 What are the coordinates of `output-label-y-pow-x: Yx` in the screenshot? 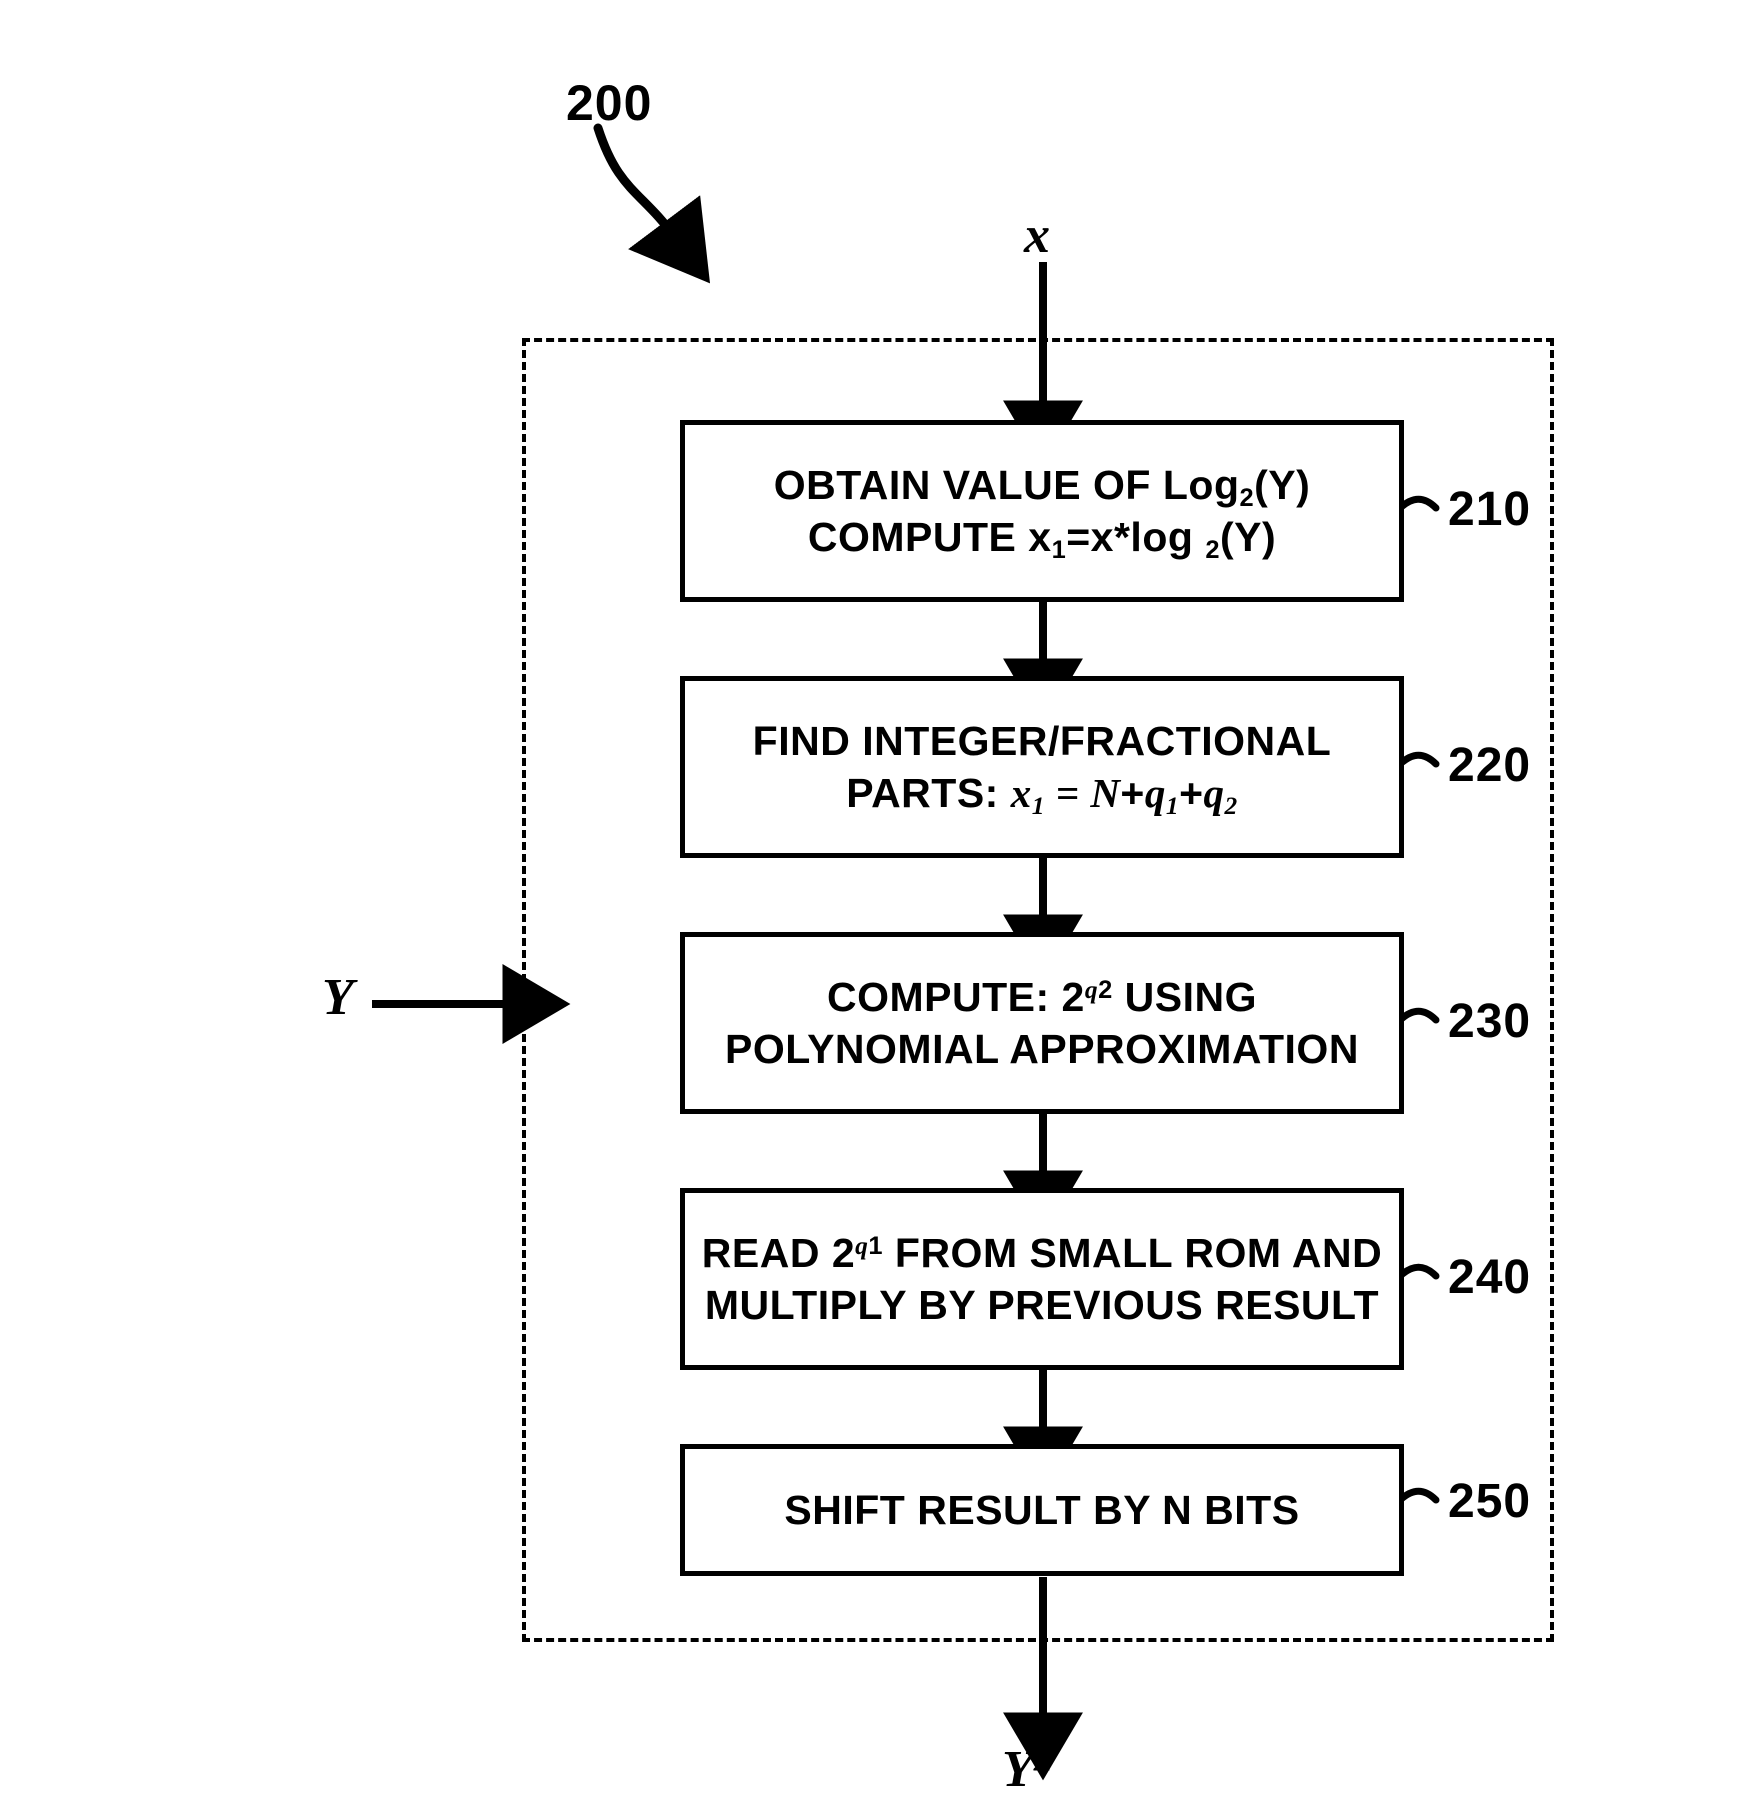 It's located at (1026, 1769).